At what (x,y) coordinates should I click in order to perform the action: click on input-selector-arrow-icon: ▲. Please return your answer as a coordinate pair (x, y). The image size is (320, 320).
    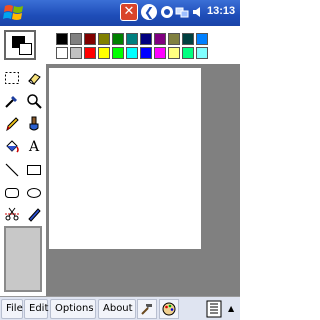
    Looking at the image, I should click on (232, 309).